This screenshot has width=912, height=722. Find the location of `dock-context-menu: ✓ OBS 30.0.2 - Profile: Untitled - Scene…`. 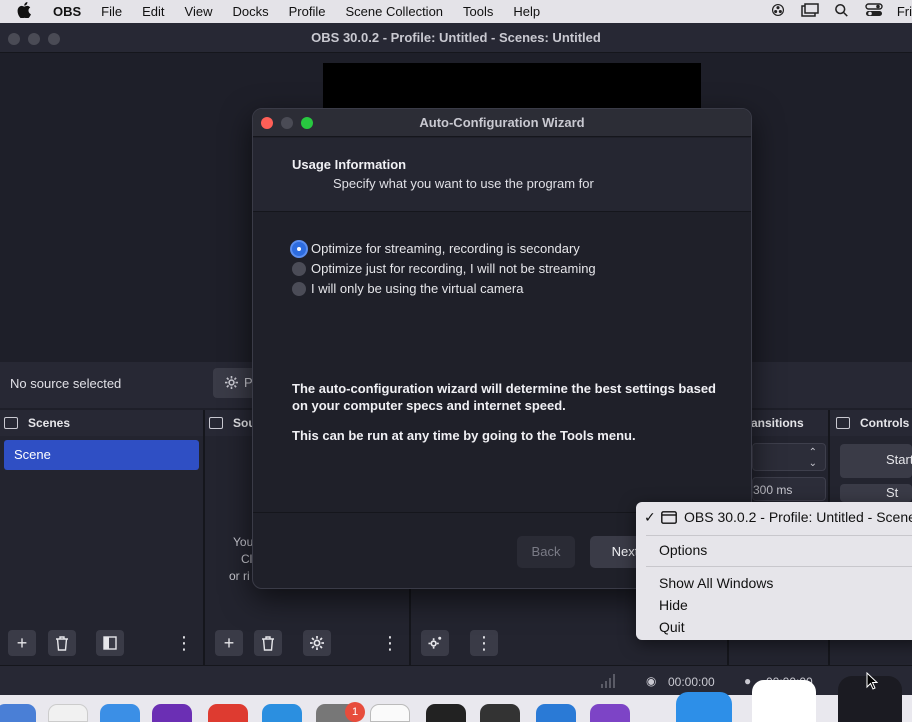

dock-context-menu: ✓ OBS 30.0.2 - Profile: Untitled - Scene… is located at coordinates (774, 571).